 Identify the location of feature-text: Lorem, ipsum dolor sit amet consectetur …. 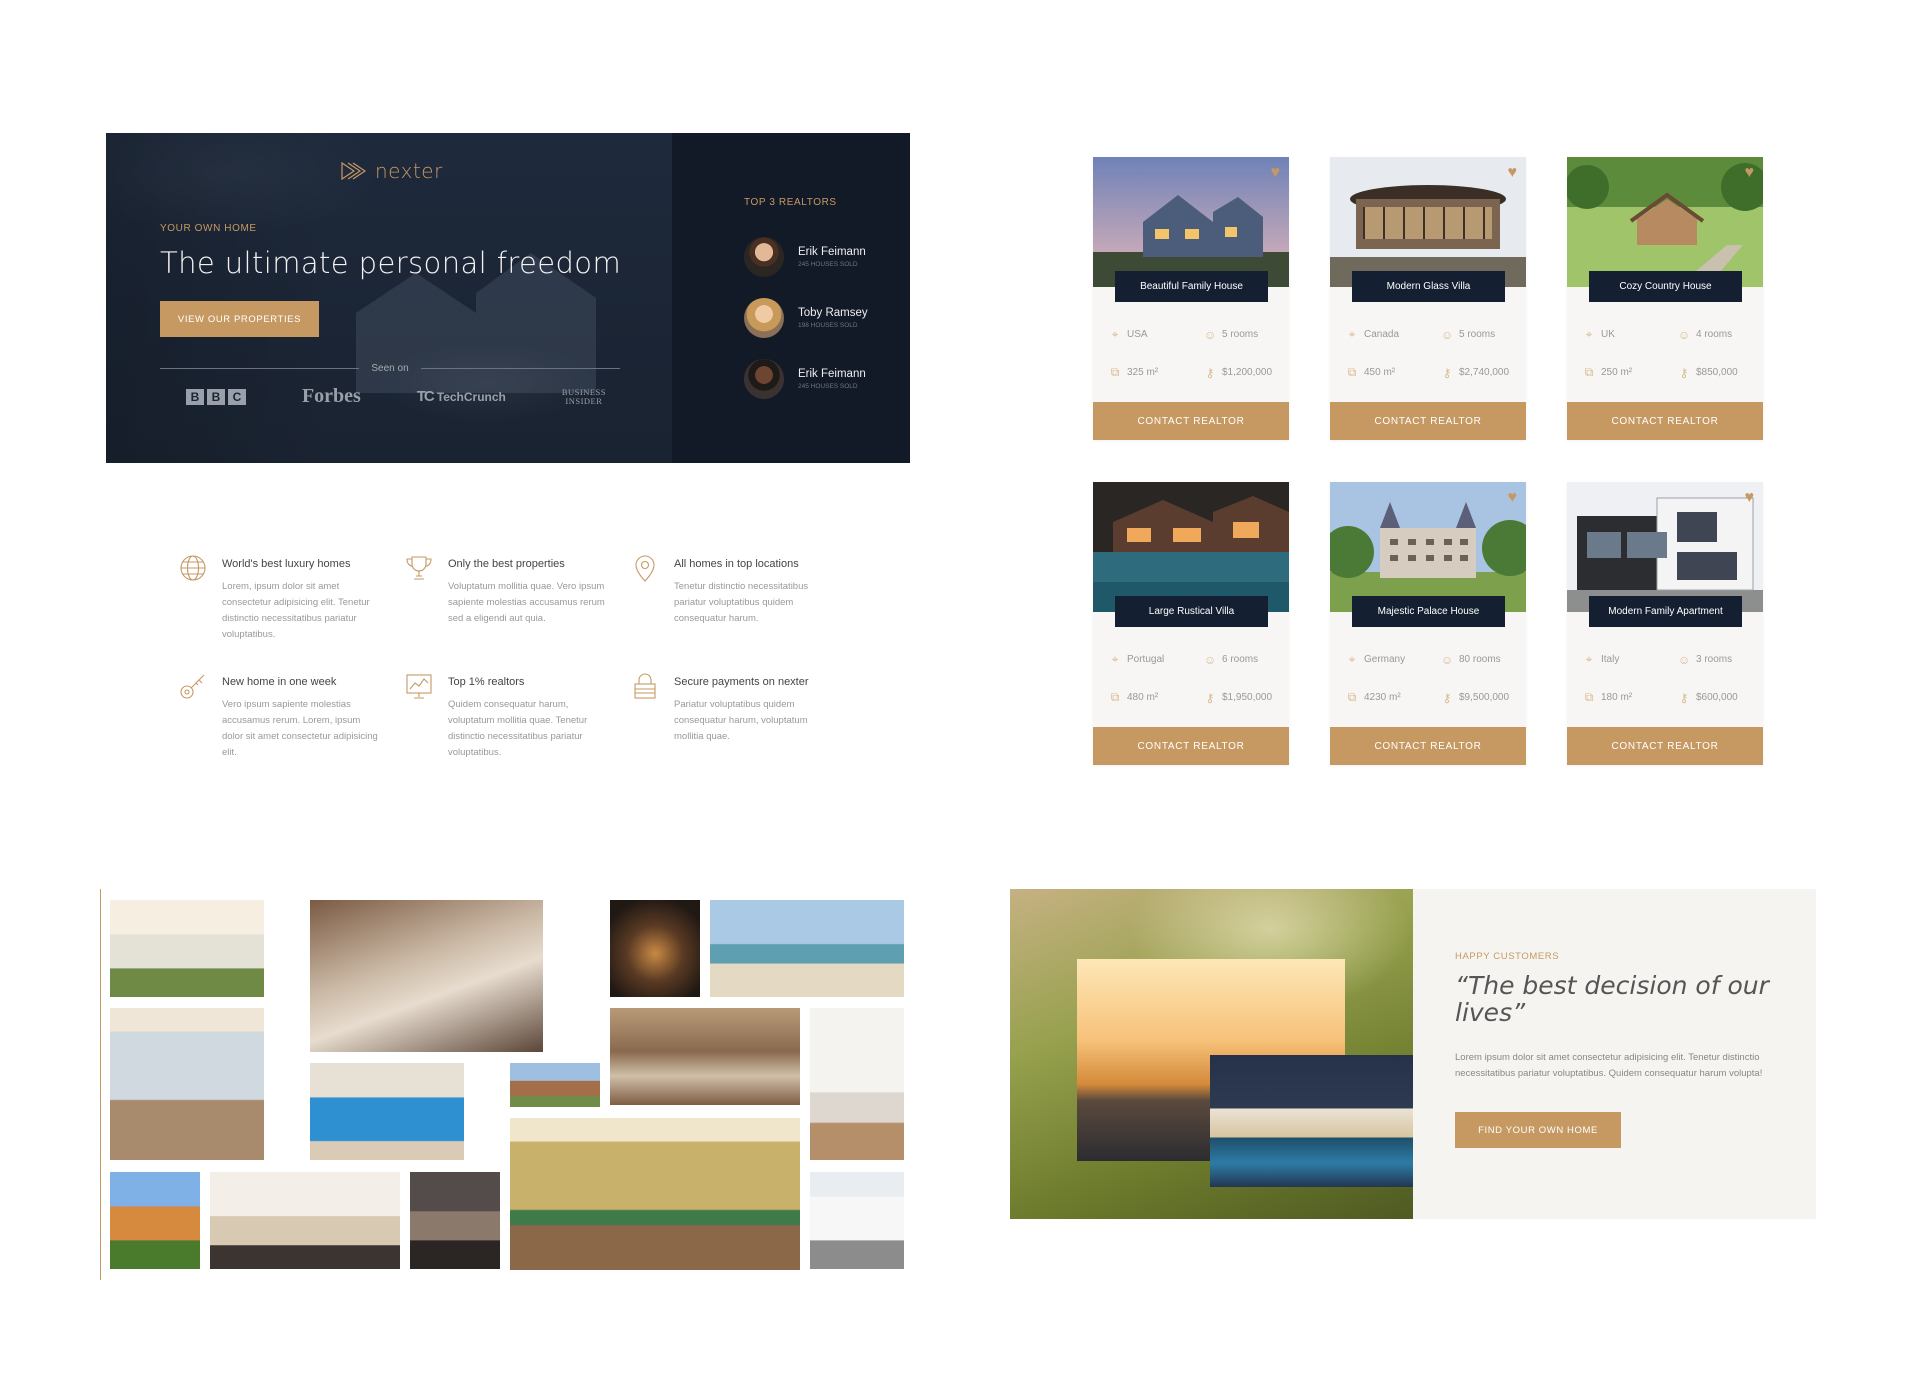
(296, 610).